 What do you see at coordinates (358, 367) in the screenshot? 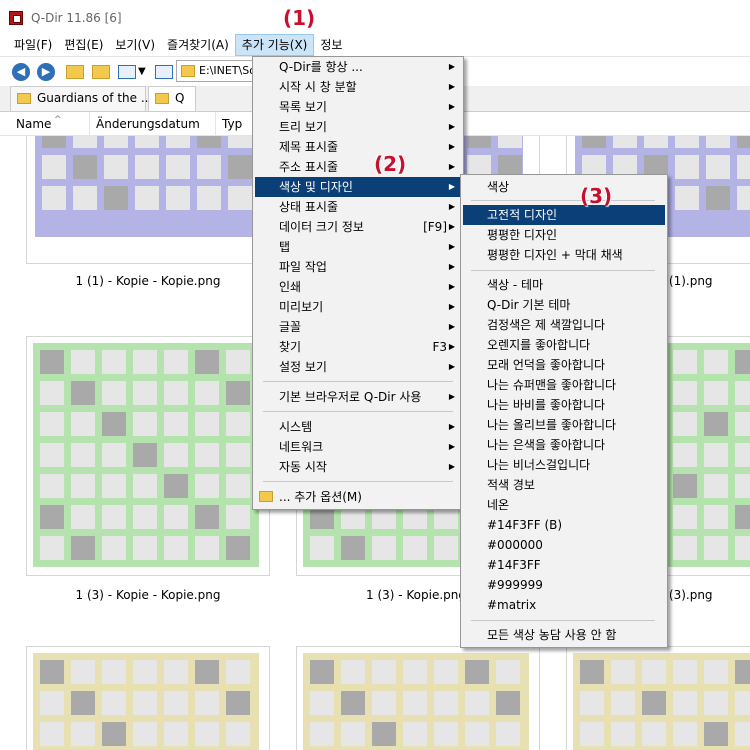
I see `menu-item-settings-view: 설정 보기 ▶` at bounding box center [358, 367].